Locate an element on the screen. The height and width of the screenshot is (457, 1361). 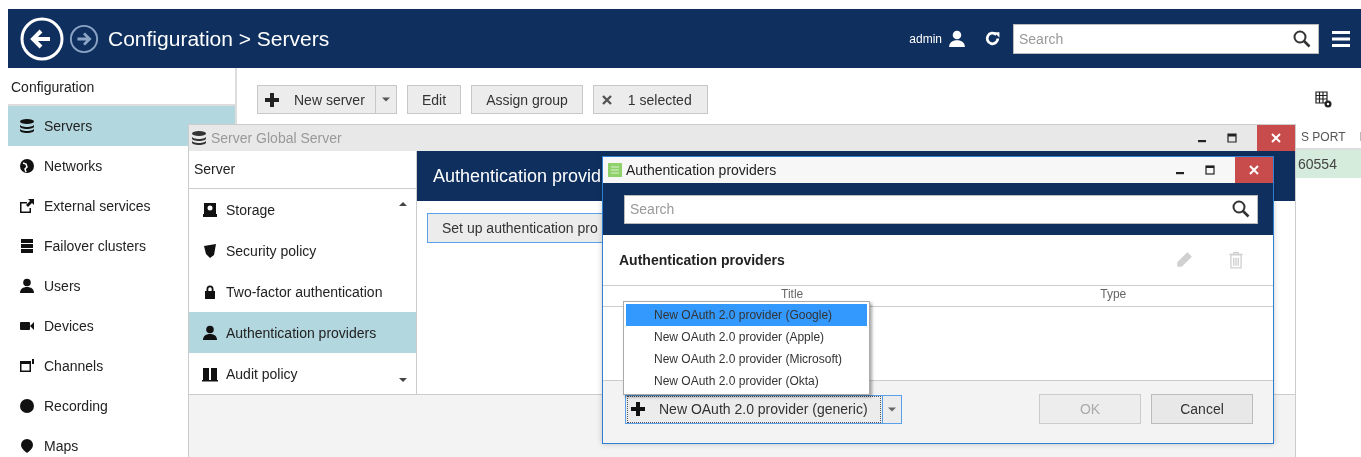
external-link-icon is located at coordinates (27, 206).